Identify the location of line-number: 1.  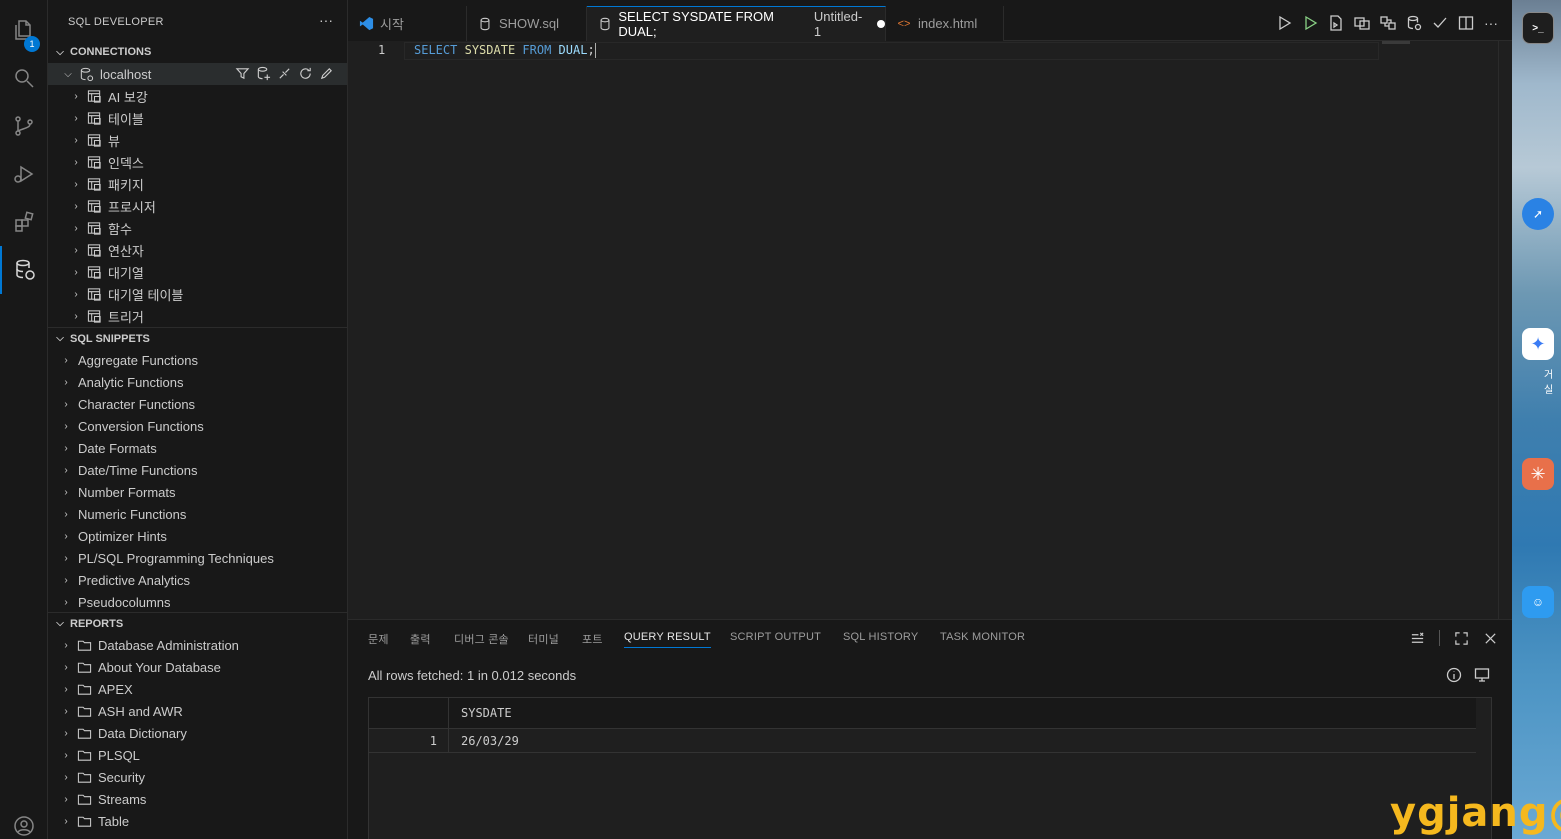
(382, 50).